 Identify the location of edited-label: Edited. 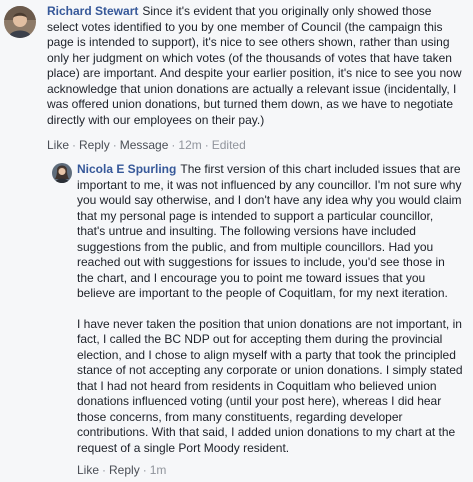
(229, 145).